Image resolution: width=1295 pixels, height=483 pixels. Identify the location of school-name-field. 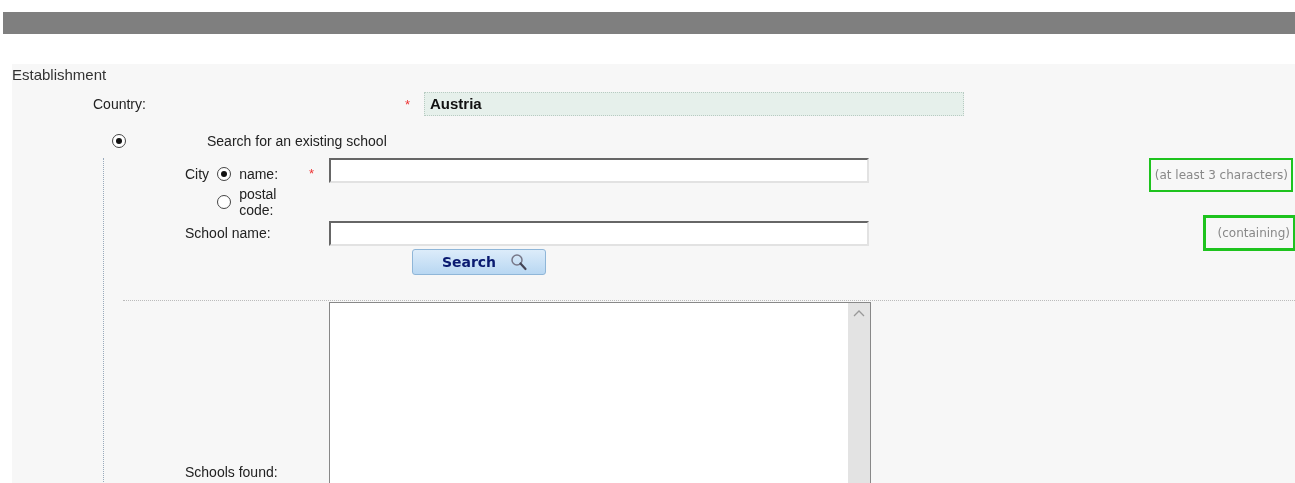
(599, 233).